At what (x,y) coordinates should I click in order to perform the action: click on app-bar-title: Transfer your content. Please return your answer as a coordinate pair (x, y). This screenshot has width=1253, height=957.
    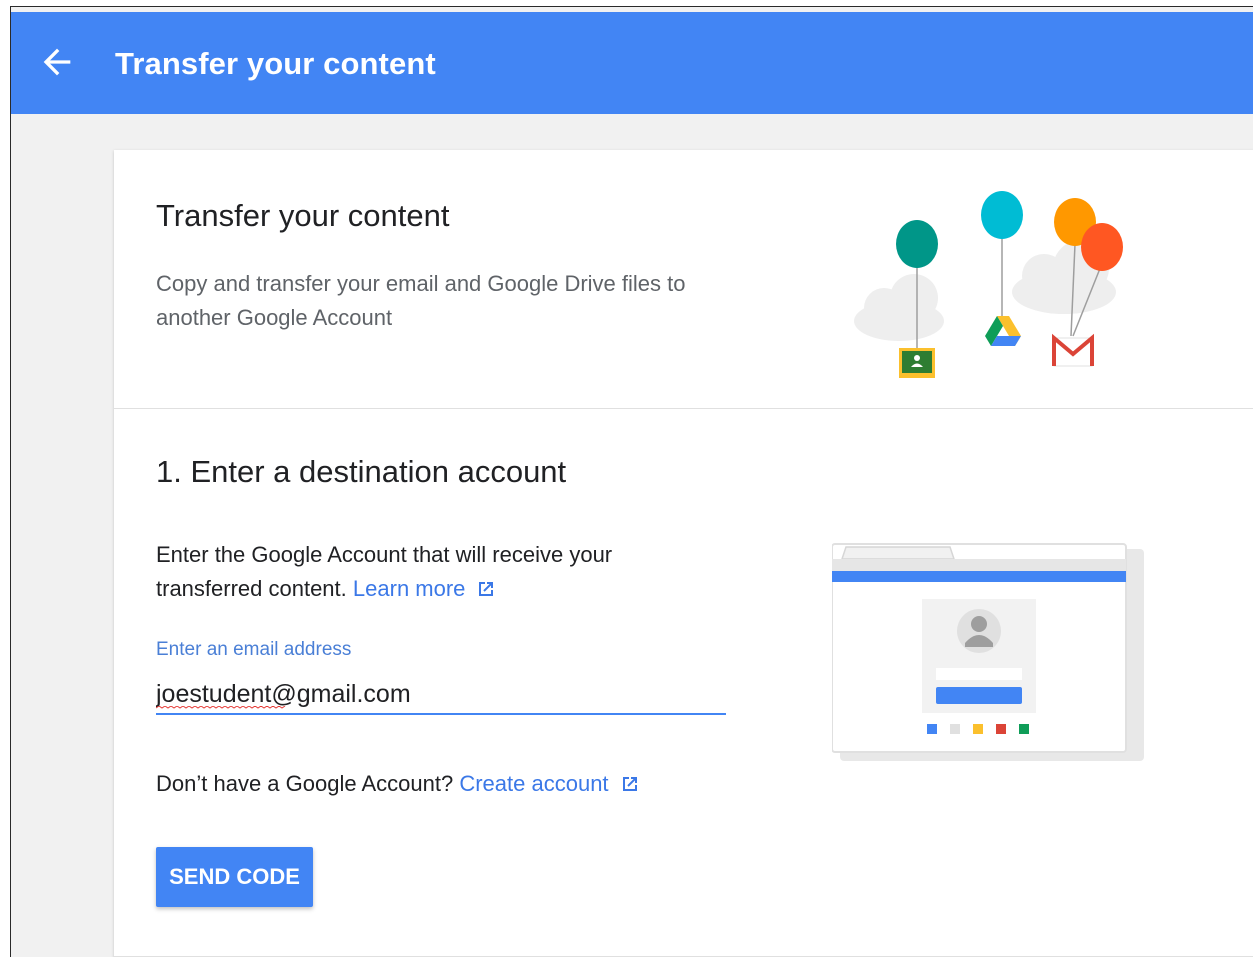
    Looking at the image, I should click on (275, 63).